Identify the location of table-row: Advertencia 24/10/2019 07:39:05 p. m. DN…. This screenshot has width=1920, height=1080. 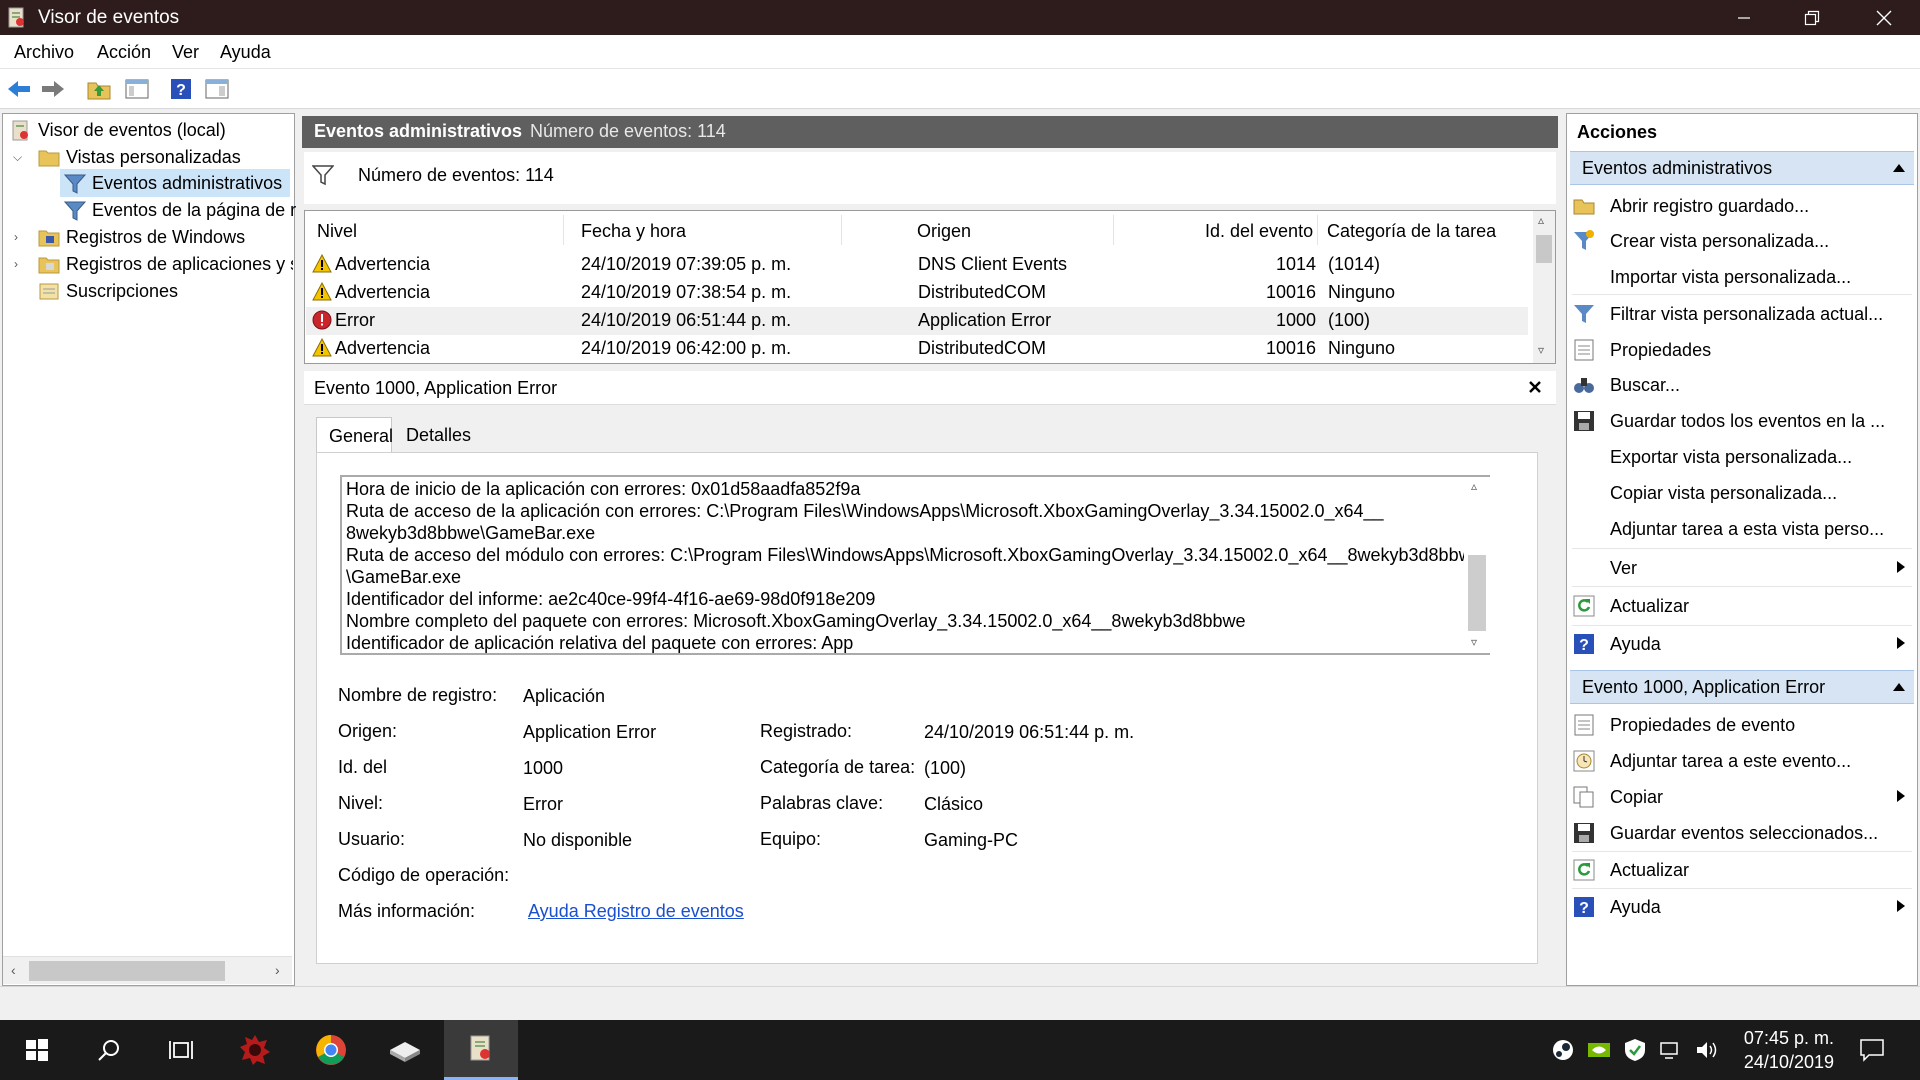
(917, 265).